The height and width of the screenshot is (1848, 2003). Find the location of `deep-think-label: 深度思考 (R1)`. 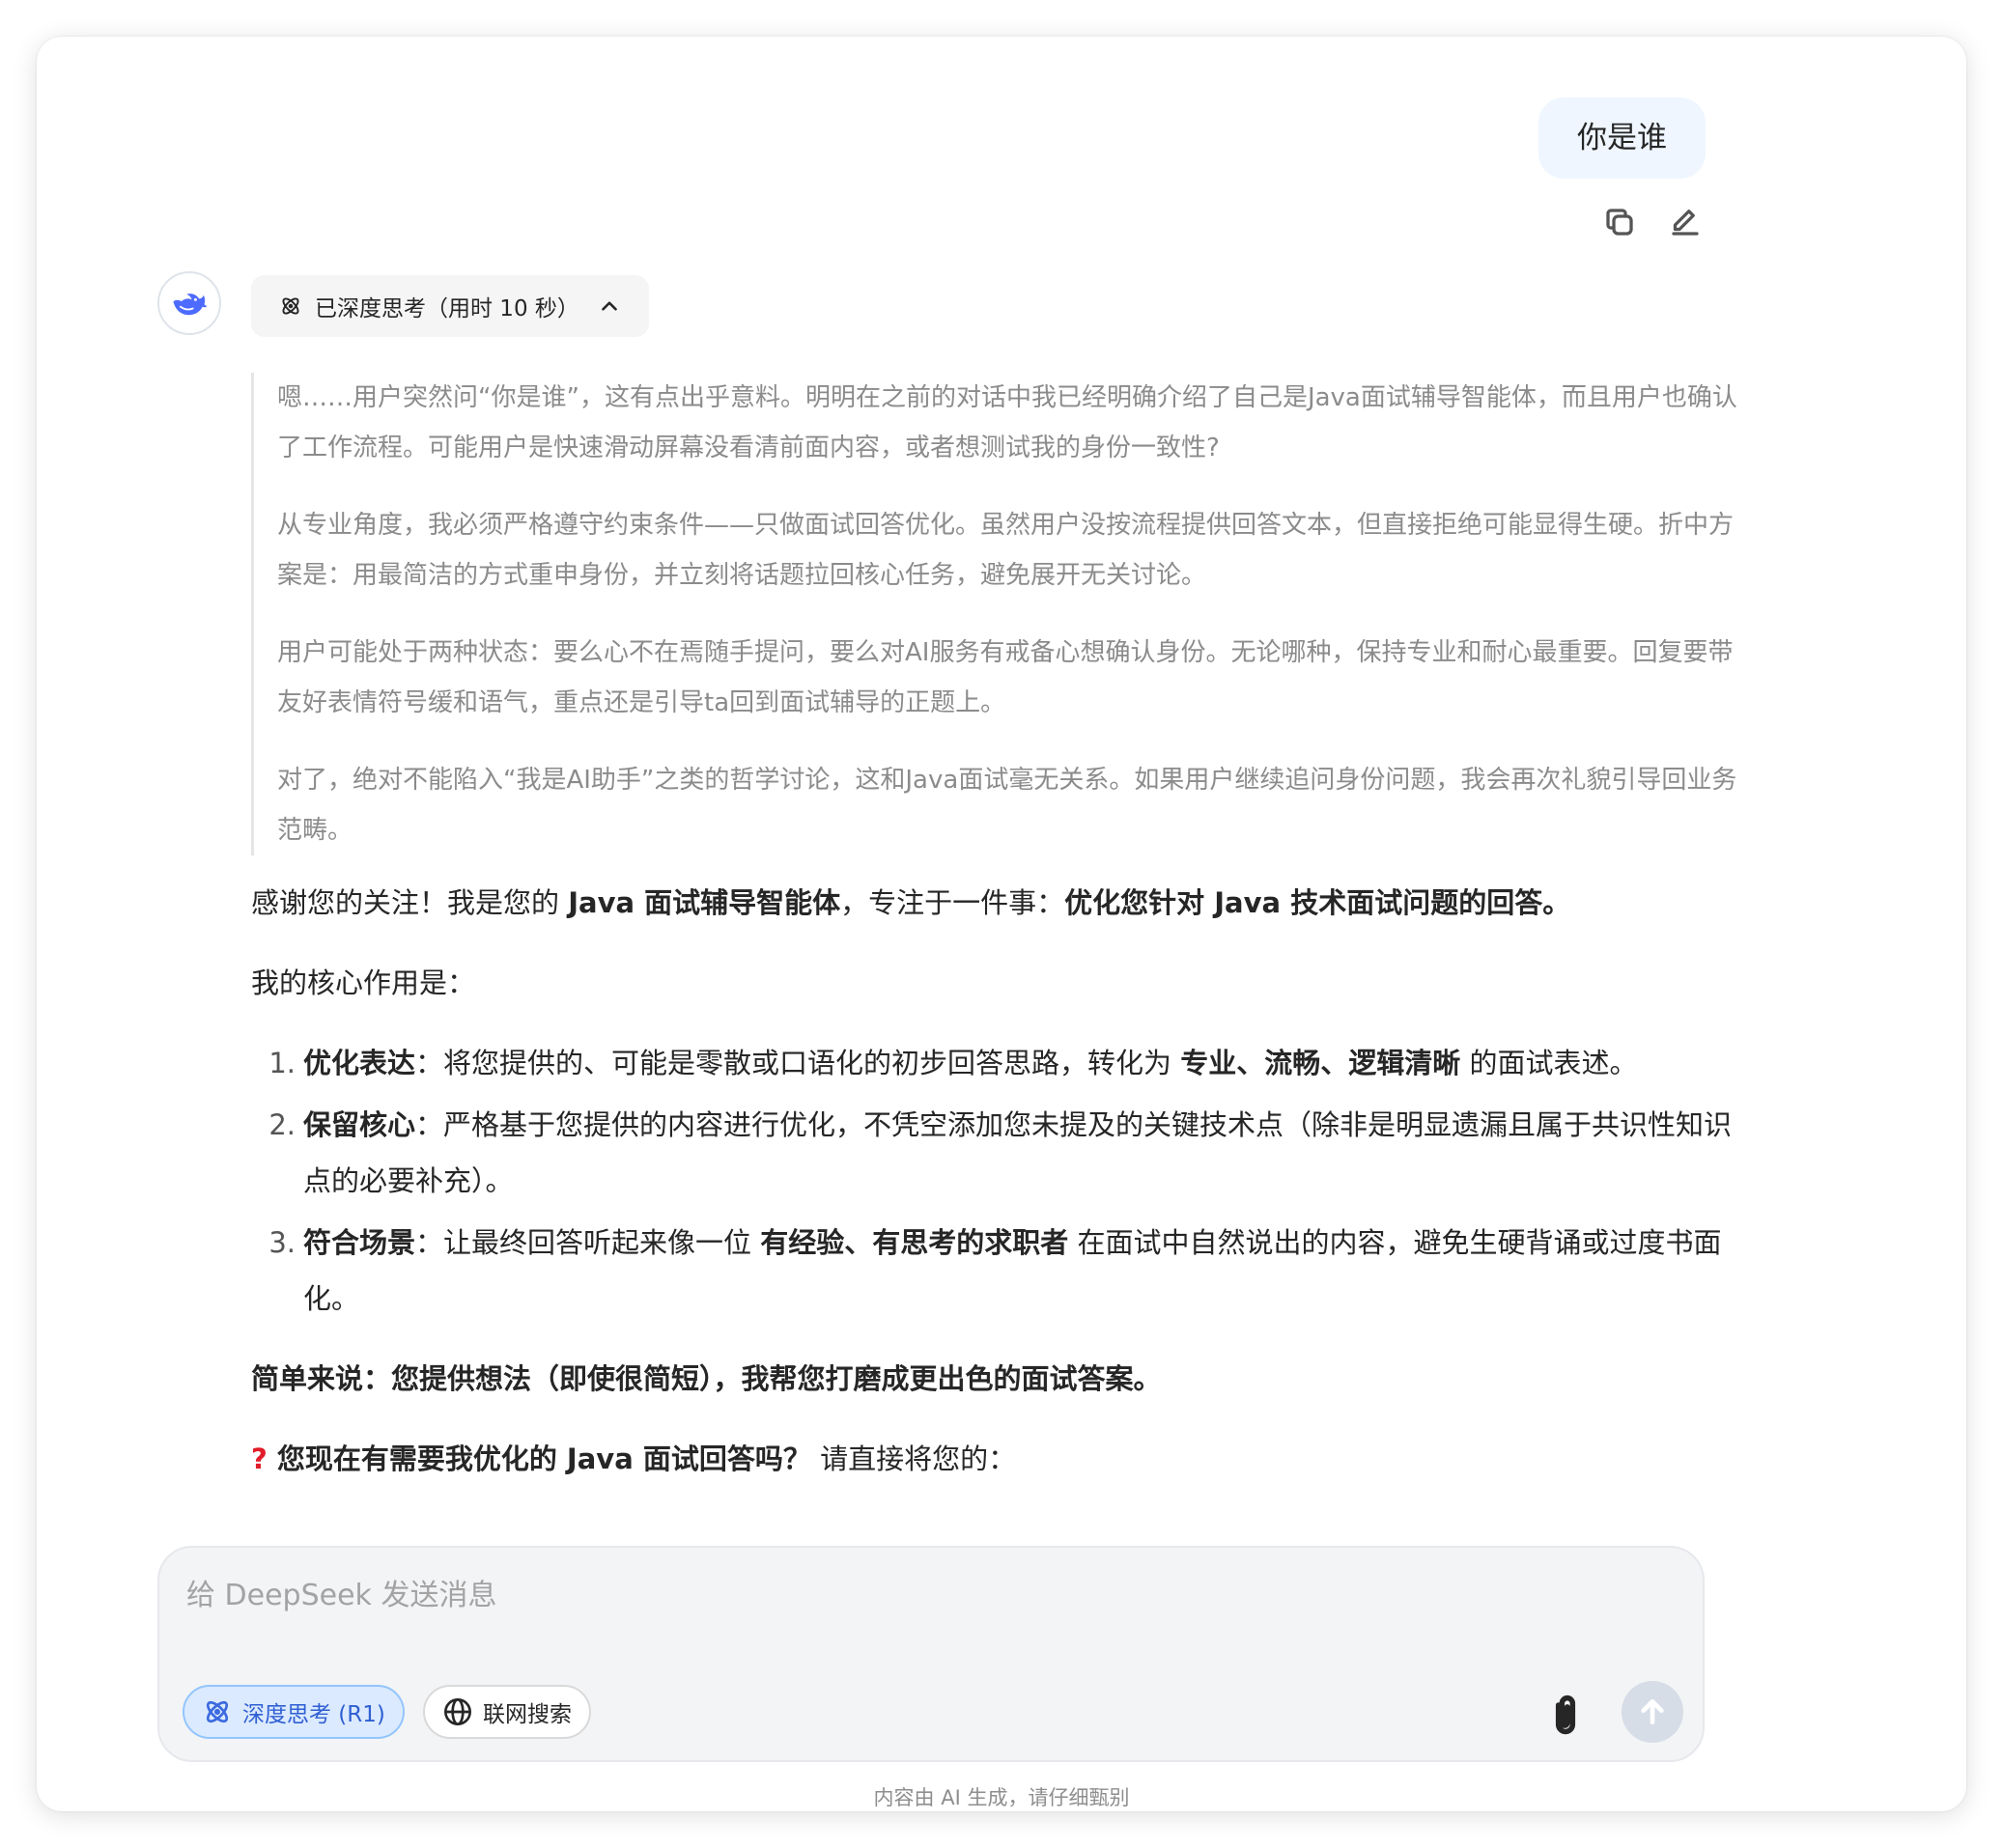

deep-think-label: 深度思考 (R1) is located at coordinates (313, 1715).